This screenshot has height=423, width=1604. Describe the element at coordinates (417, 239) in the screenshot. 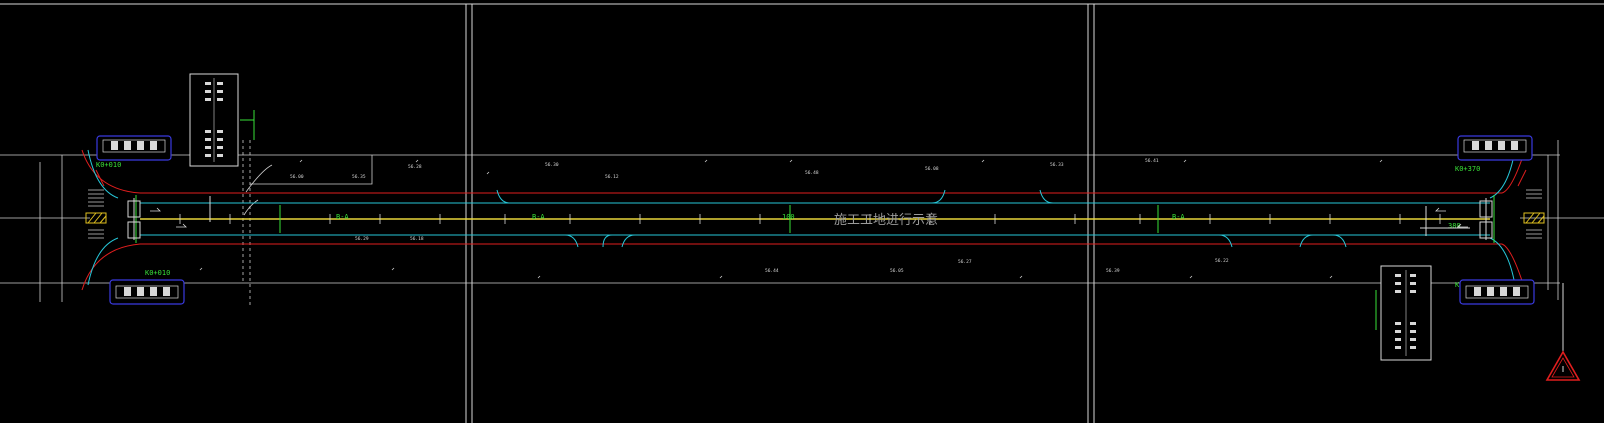

I see `svg-text: 56.18` at that location.